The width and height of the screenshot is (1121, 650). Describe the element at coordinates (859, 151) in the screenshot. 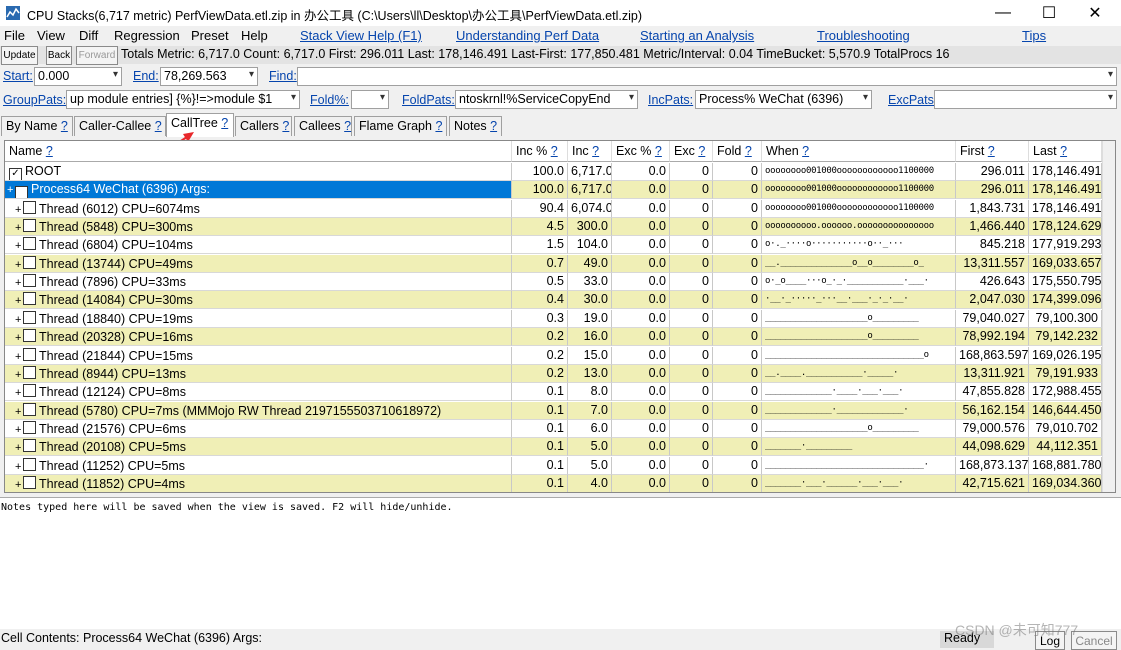

I see `column-header-when: When ?` at that location.